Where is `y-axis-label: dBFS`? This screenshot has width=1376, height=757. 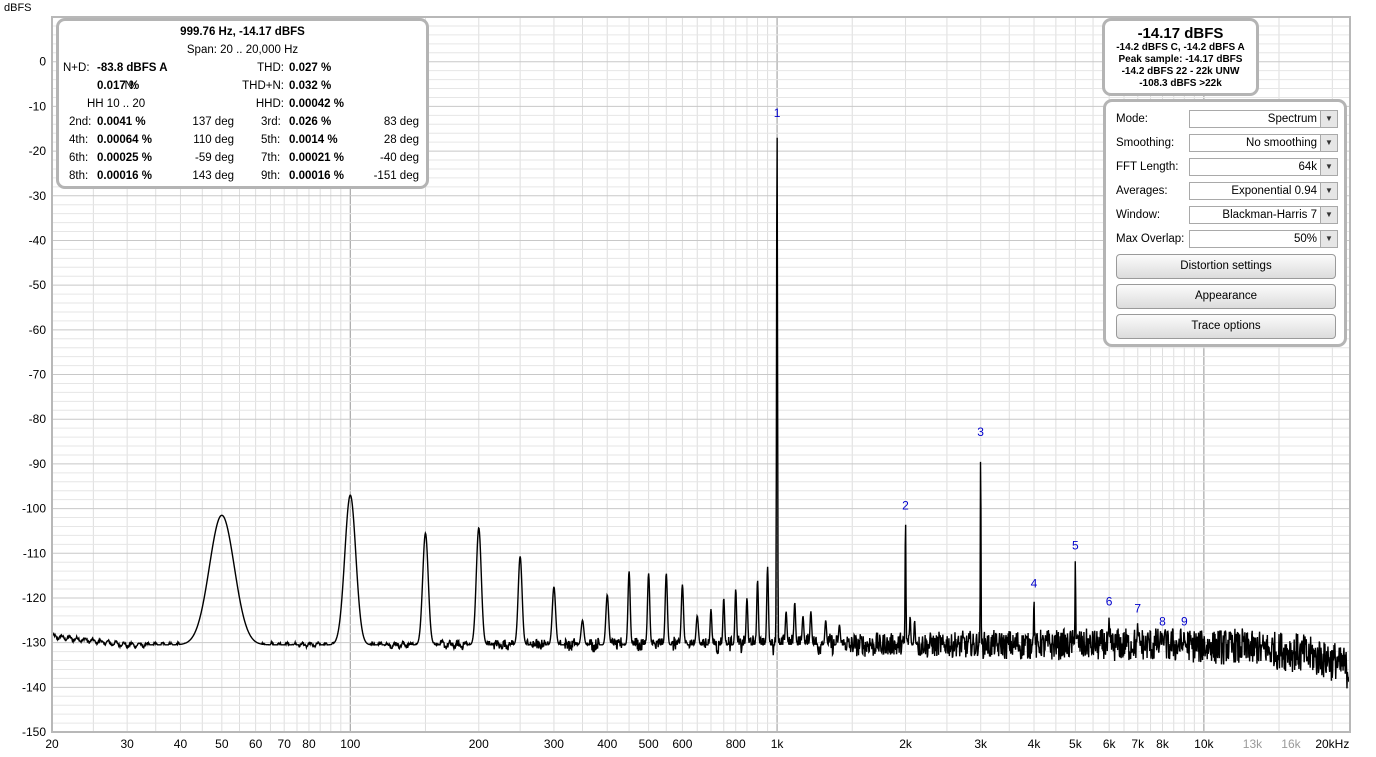 y-axis-label: dBFS is located at coordinates (18, 8).